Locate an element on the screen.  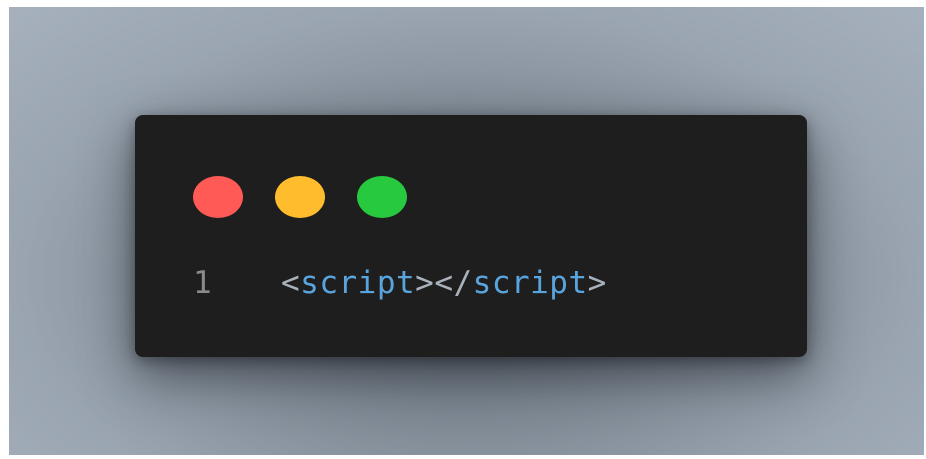
middle-brackets: ></ is located at coordinates (444, 283).